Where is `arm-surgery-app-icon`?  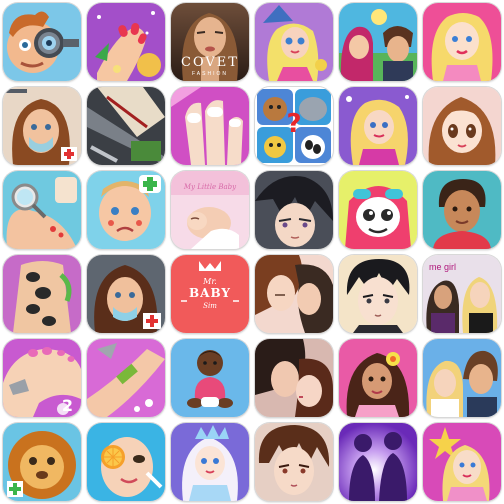
arm-surgery-app-icon is located at coordinates (126, 126).